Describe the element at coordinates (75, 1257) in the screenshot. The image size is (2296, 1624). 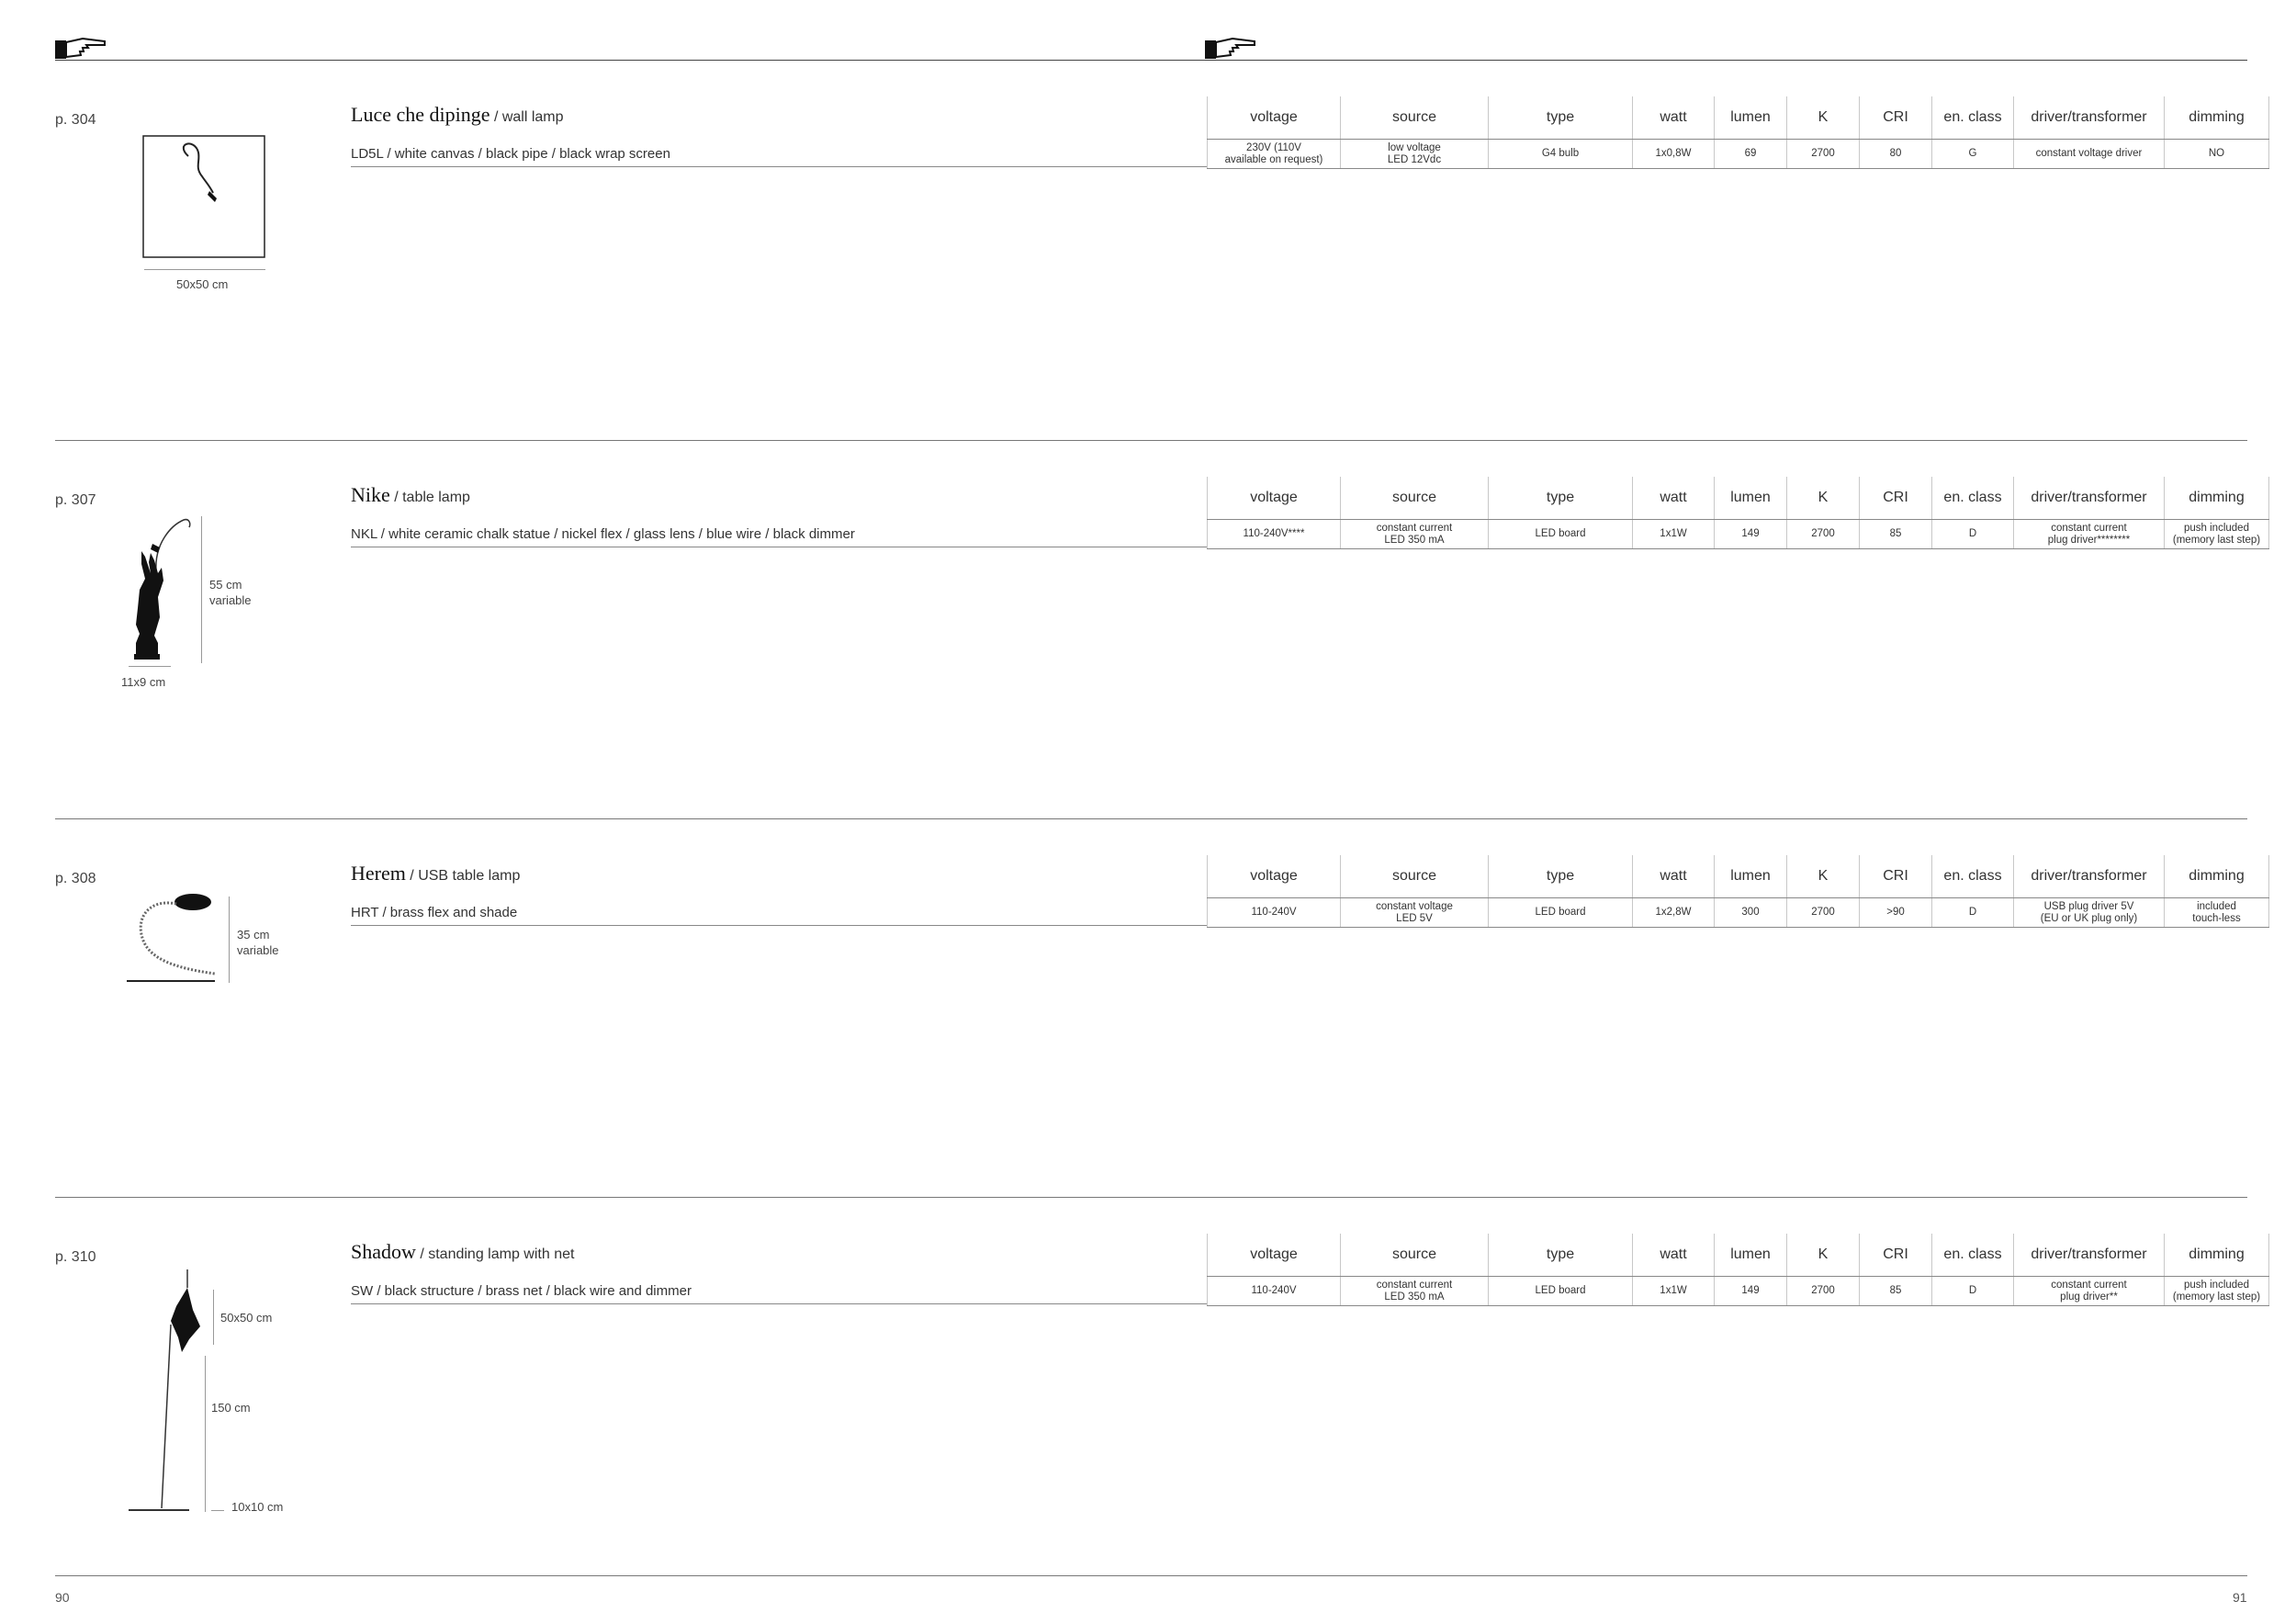
I see `page-reference: p. 310` at that location.